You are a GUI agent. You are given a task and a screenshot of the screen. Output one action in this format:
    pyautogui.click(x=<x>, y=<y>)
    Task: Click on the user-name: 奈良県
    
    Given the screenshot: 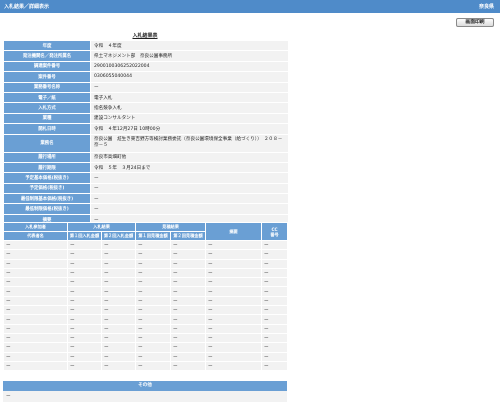 What is the action you would take?
    pyautogui.click(x=486, y=7)
    